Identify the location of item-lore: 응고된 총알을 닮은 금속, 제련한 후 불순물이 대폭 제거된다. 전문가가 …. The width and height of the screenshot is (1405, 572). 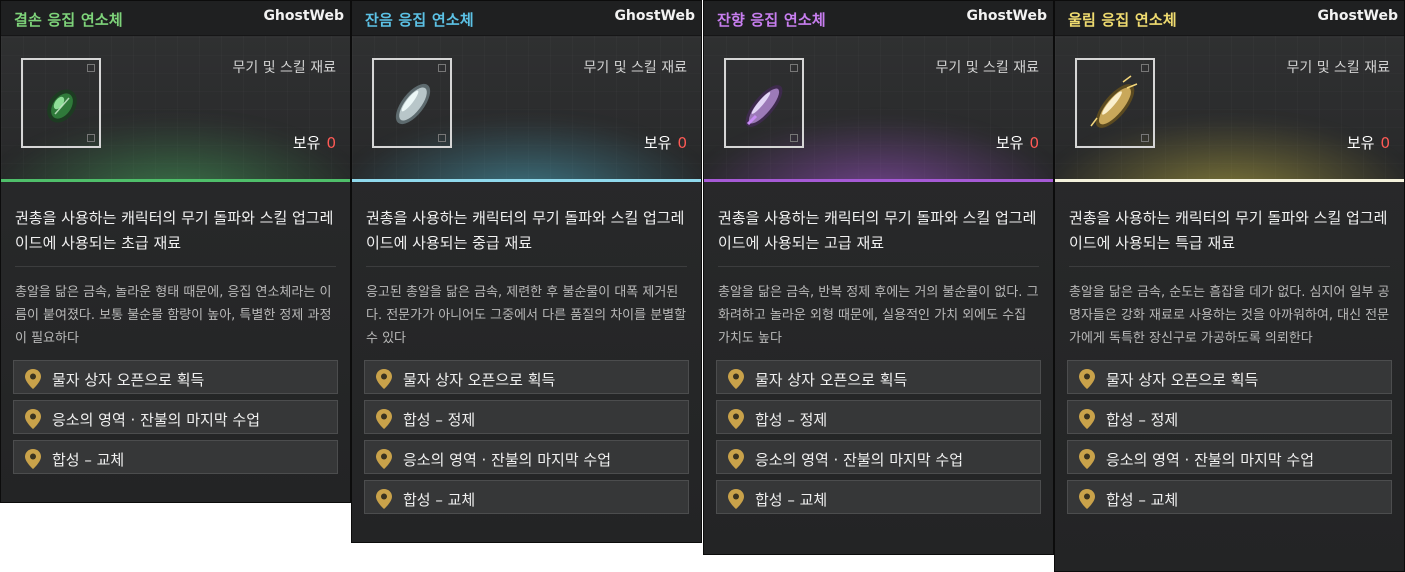
(526, 315).